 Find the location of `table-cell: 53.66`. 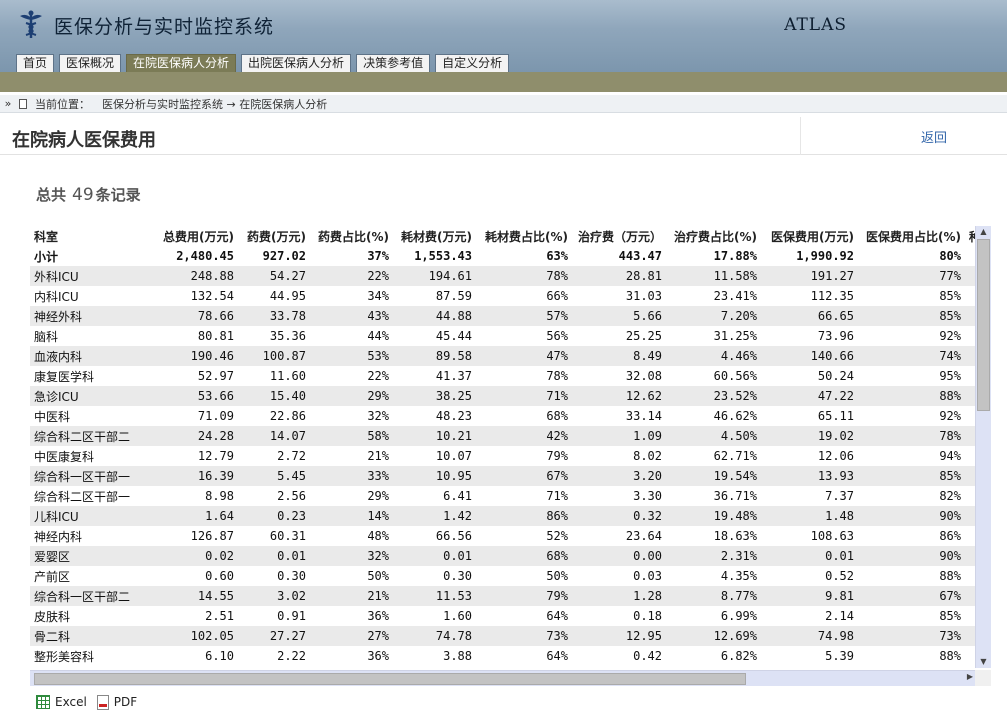

table-cell: 53.66 is located at coordinates (215, 396).